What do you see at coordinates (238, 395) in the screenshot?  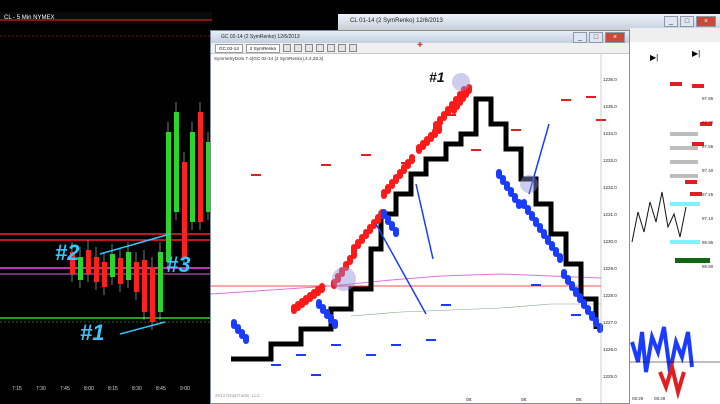 I see `watermark: 2013 NinjaTrader, LLC` at bounding box center [238, 395].